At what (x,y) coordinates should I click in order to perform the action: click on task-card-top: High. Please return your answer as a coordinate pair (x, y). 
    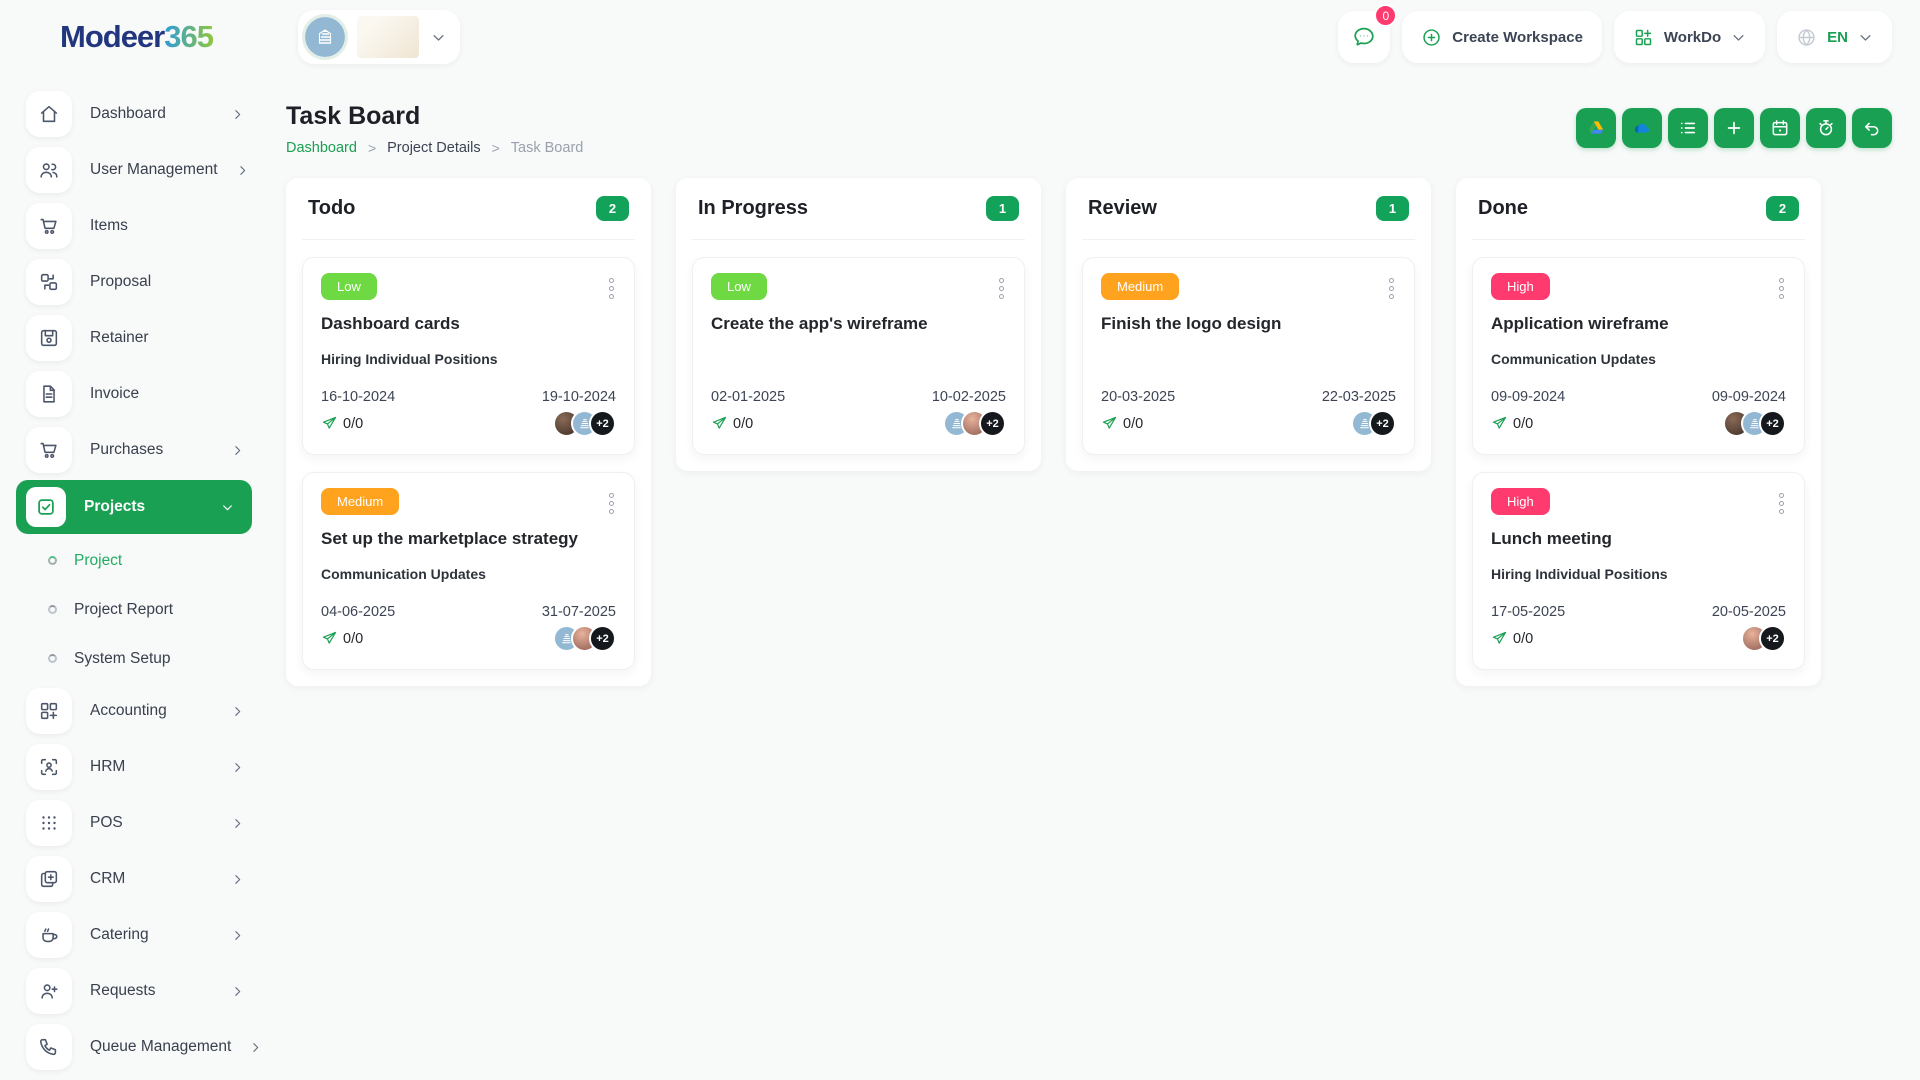
    Looking at the image, I should click on (1638, 503).